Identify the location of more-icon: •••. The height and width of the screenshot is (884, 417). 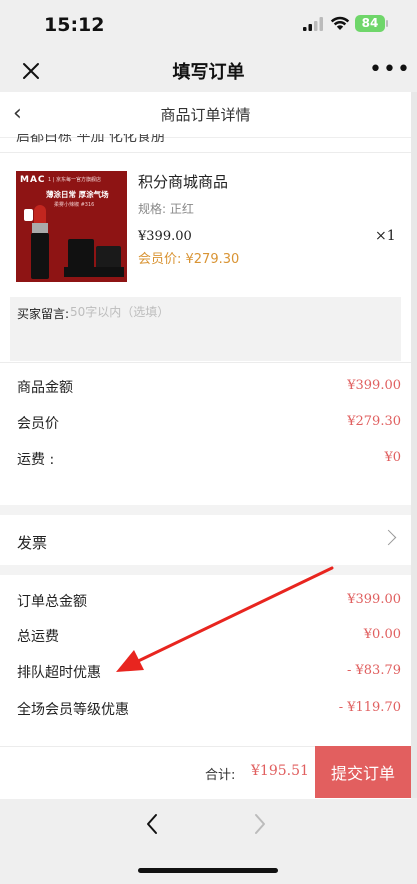
(390, 69).